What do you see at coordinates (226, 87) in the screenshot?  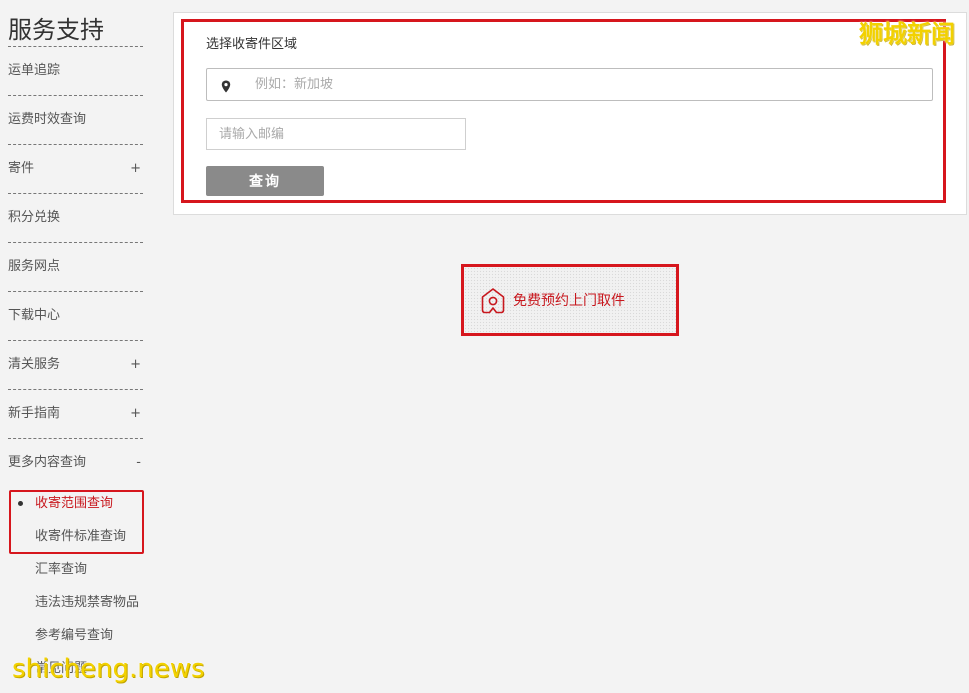 I see `map-pin-icon` at bounding box center [226, 87].